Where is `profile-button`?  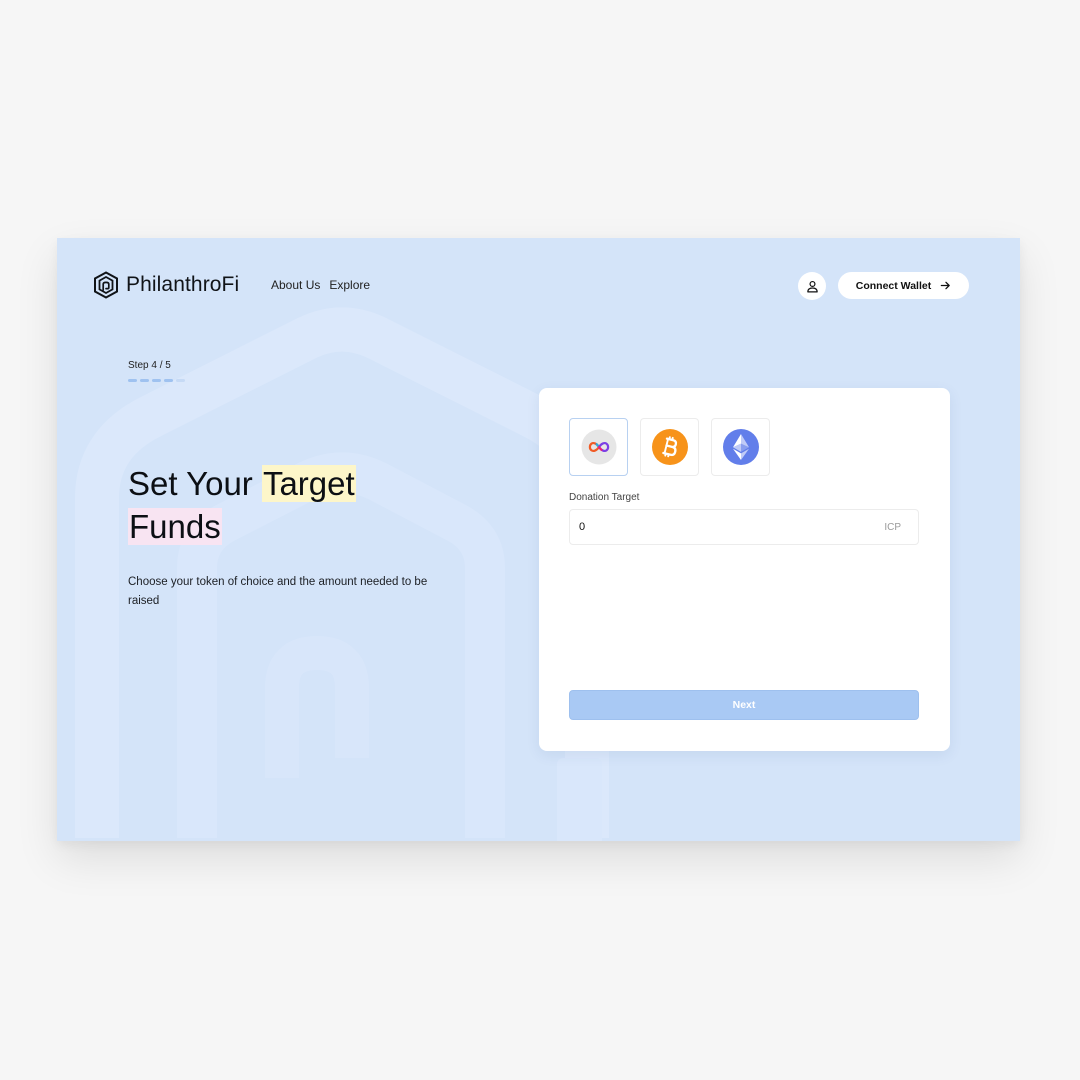
profile-button is located at coordinates (812, 286).